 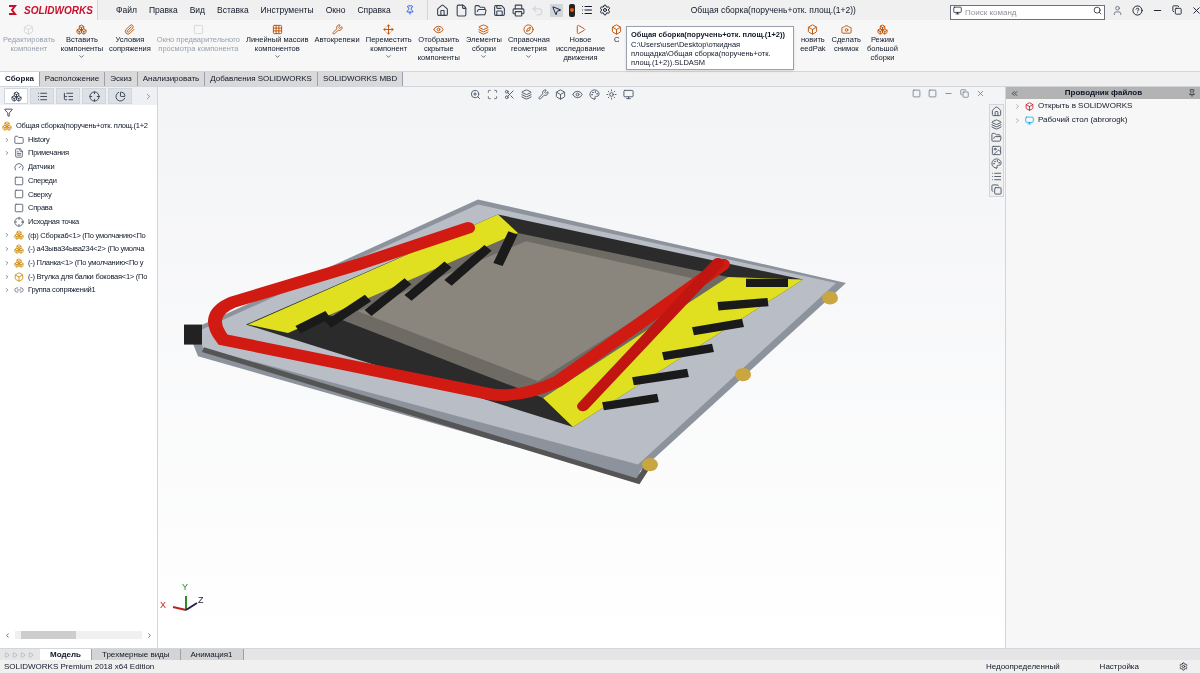 What do you see at coordinates (529, 29) in the screenshot?
I see `compass-icon` at bounding box center [529, 29].